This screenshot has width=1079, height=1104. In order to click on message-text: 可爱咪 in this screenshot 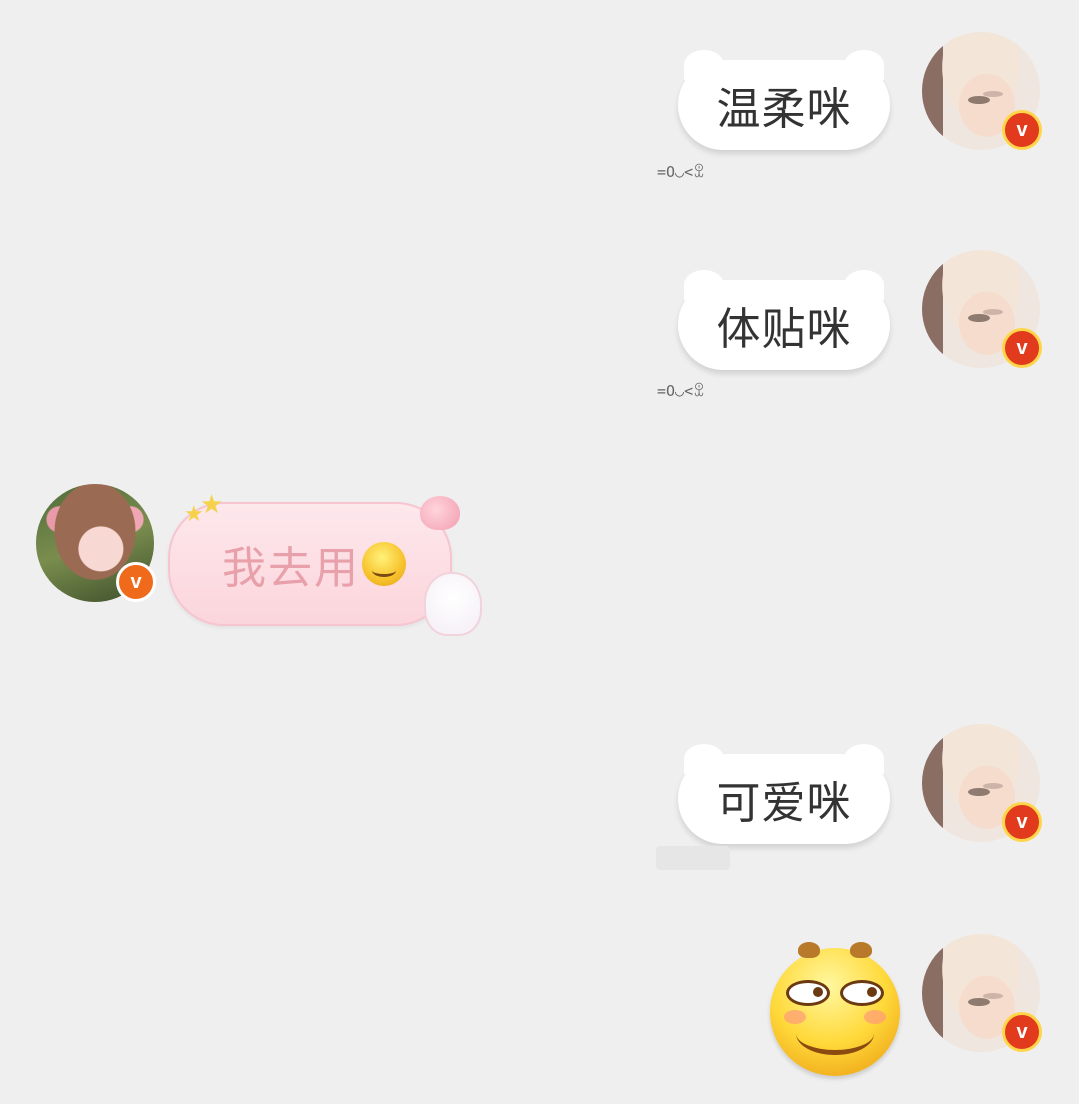, I will do `click(784, 803)`.